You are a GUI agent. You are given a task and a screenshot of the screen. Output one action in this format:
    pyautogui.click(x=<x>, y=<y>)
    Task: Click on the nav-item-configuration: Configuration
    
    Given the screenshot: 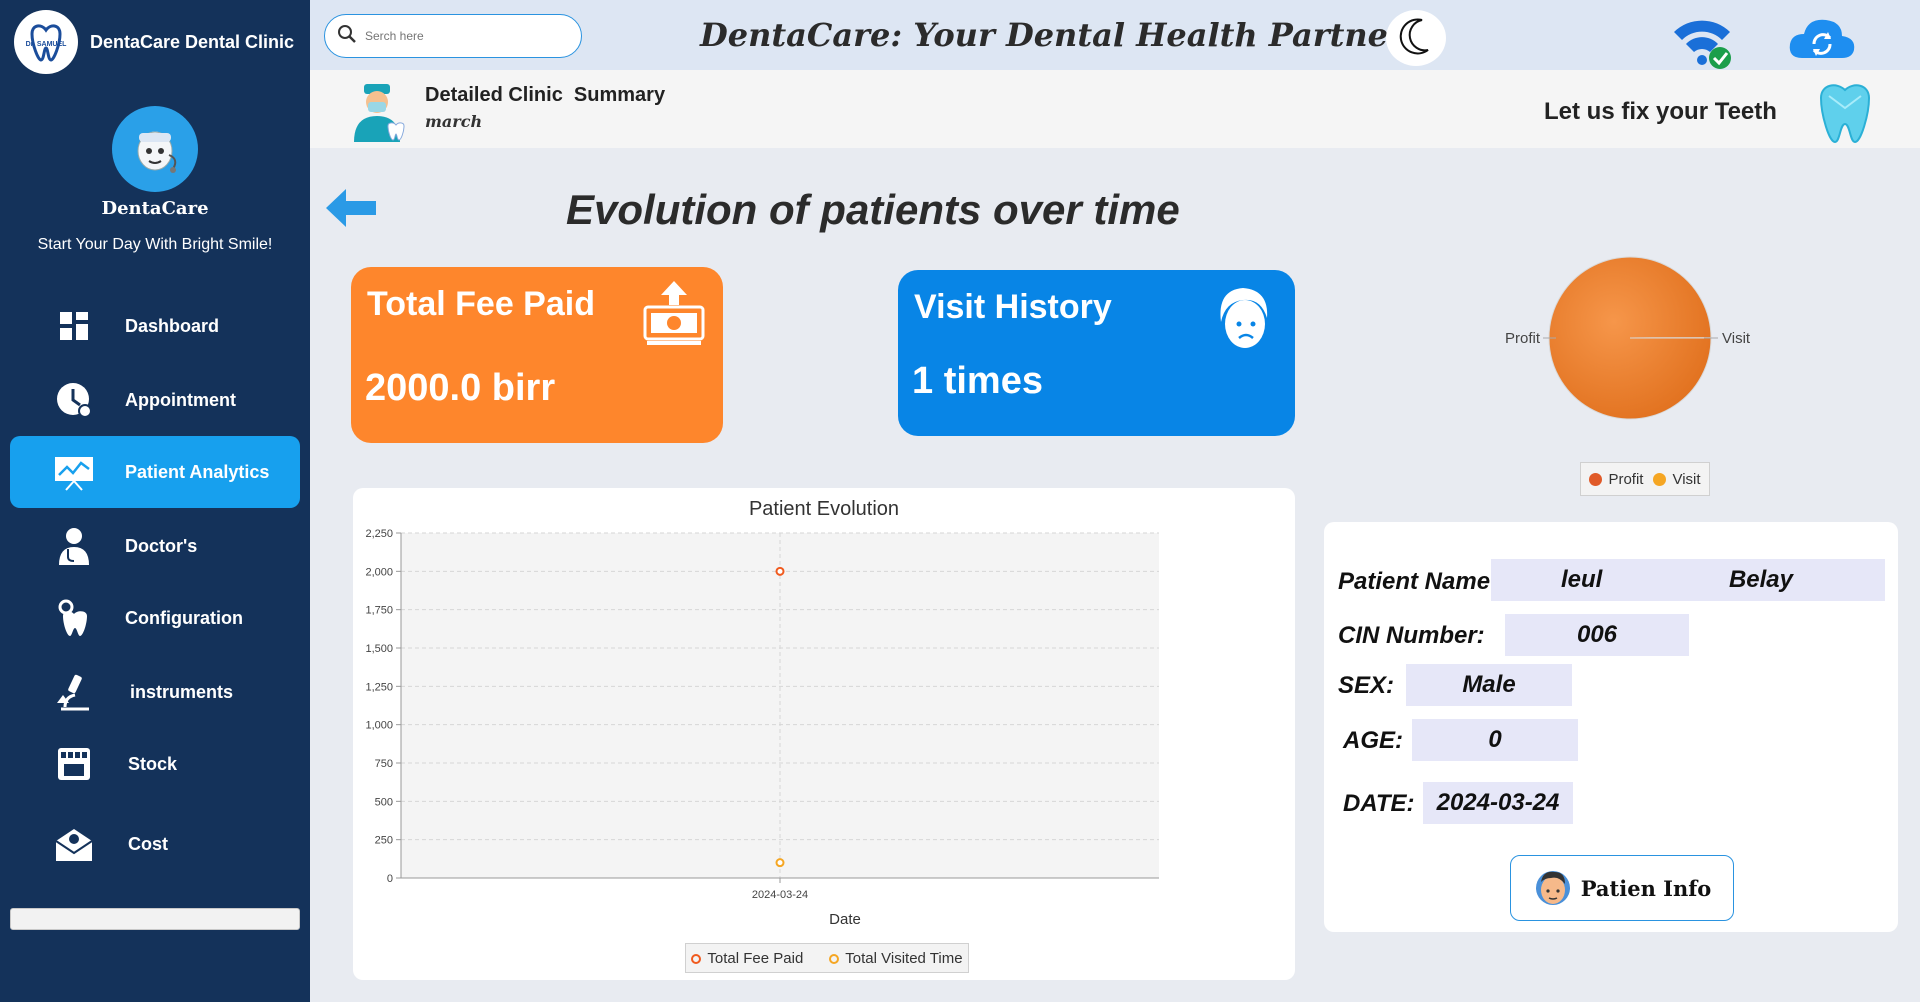 What is the action you would take?
    pyautogui.click(x=155, y=618)
    